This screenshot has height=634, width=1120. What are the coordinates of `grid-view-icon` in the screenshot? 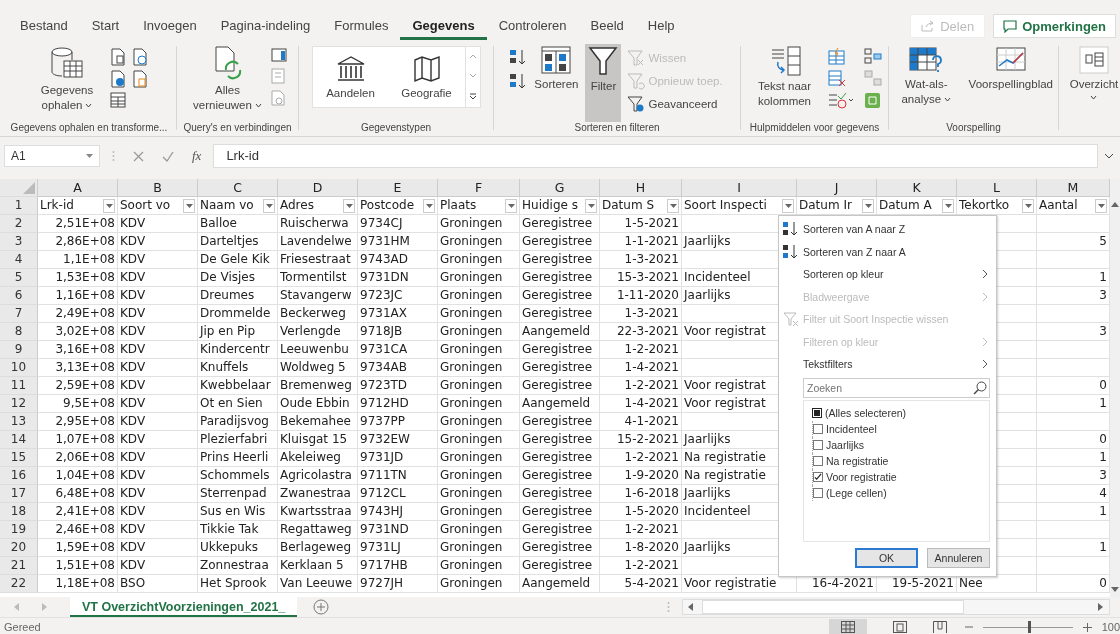 It's located at (847, 626).